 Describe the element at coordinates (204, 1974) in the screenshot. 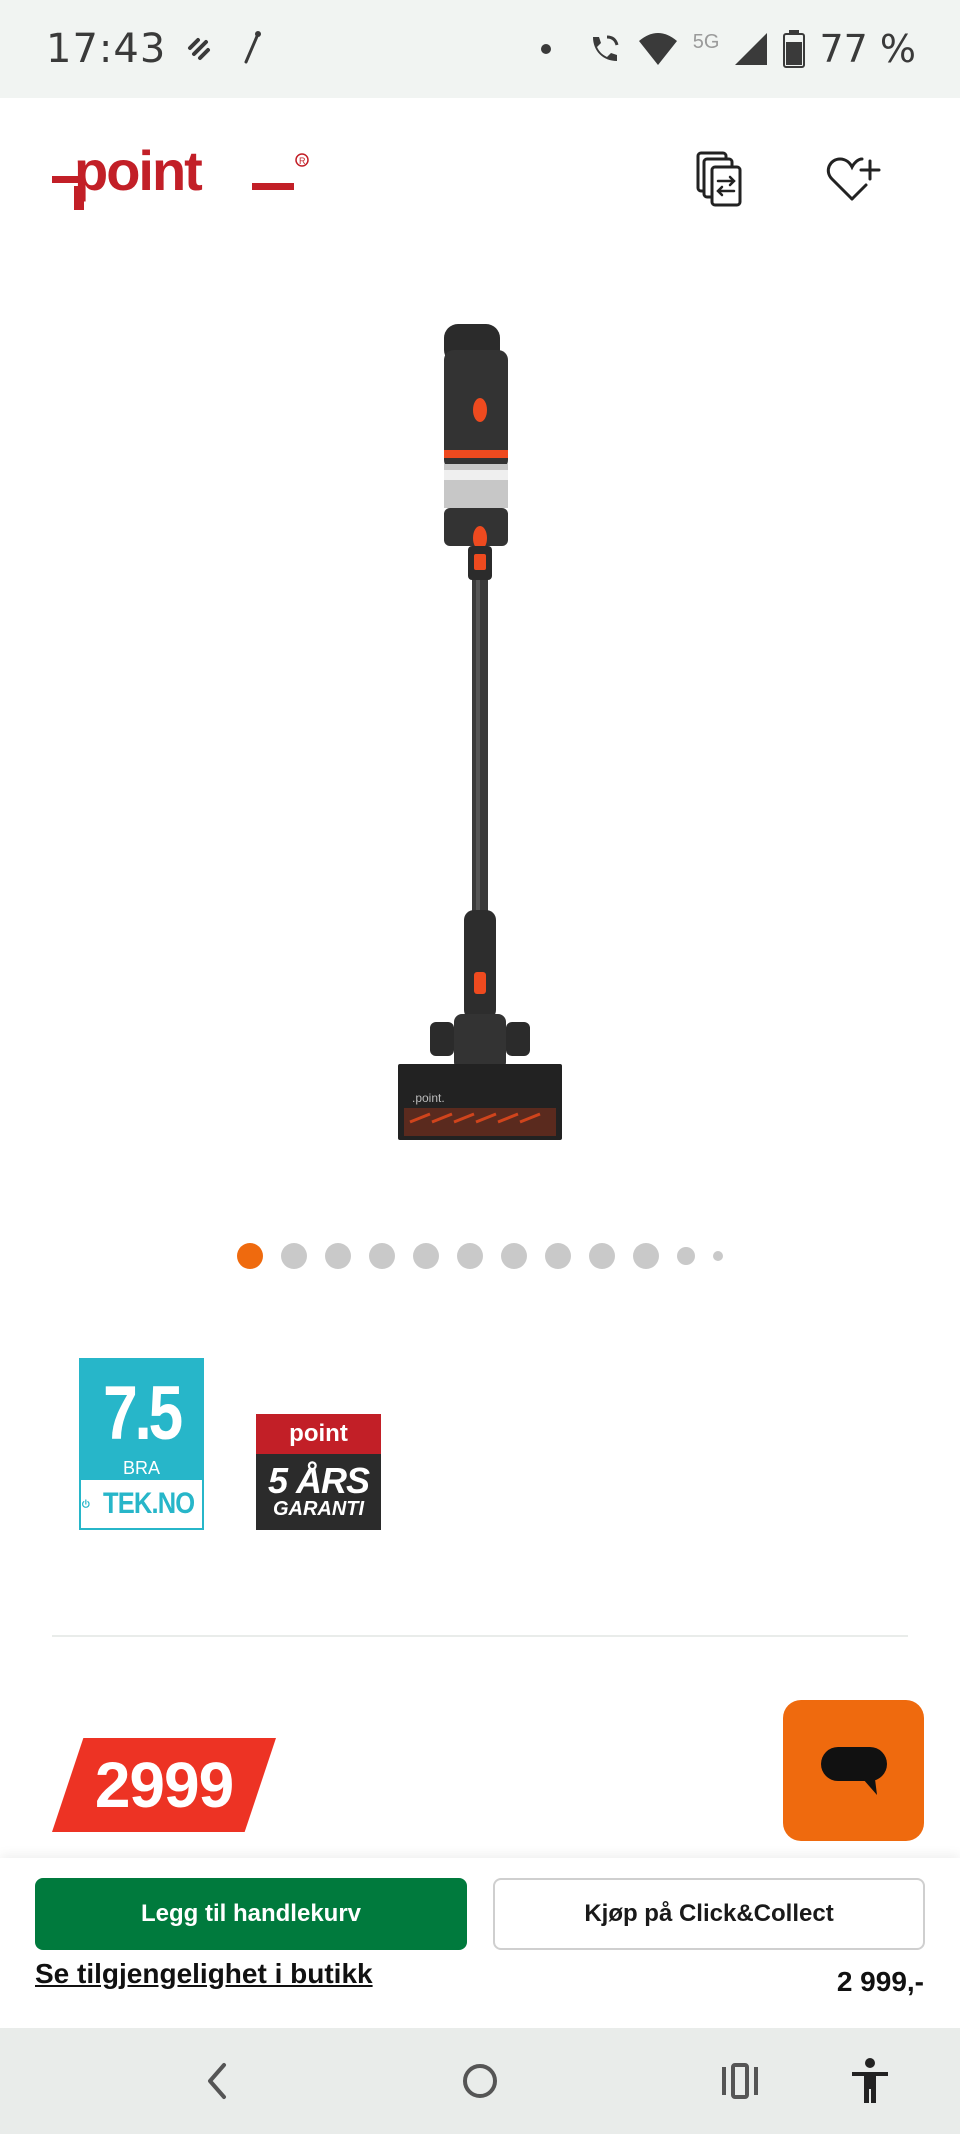

I see `store-availability-link: Se tilgjengelighet i butikk` at that location.